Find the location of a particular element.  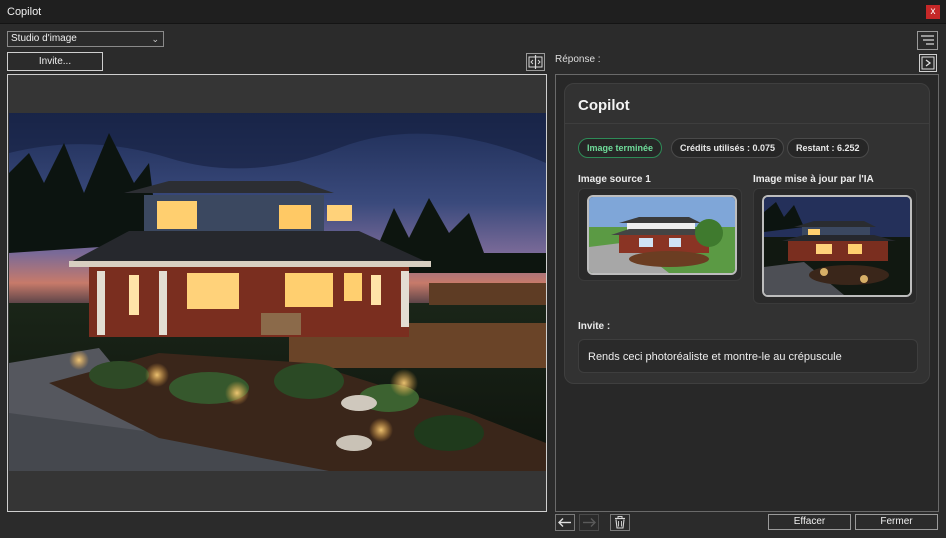

compare-view-button is located at coordinates (535, 62).